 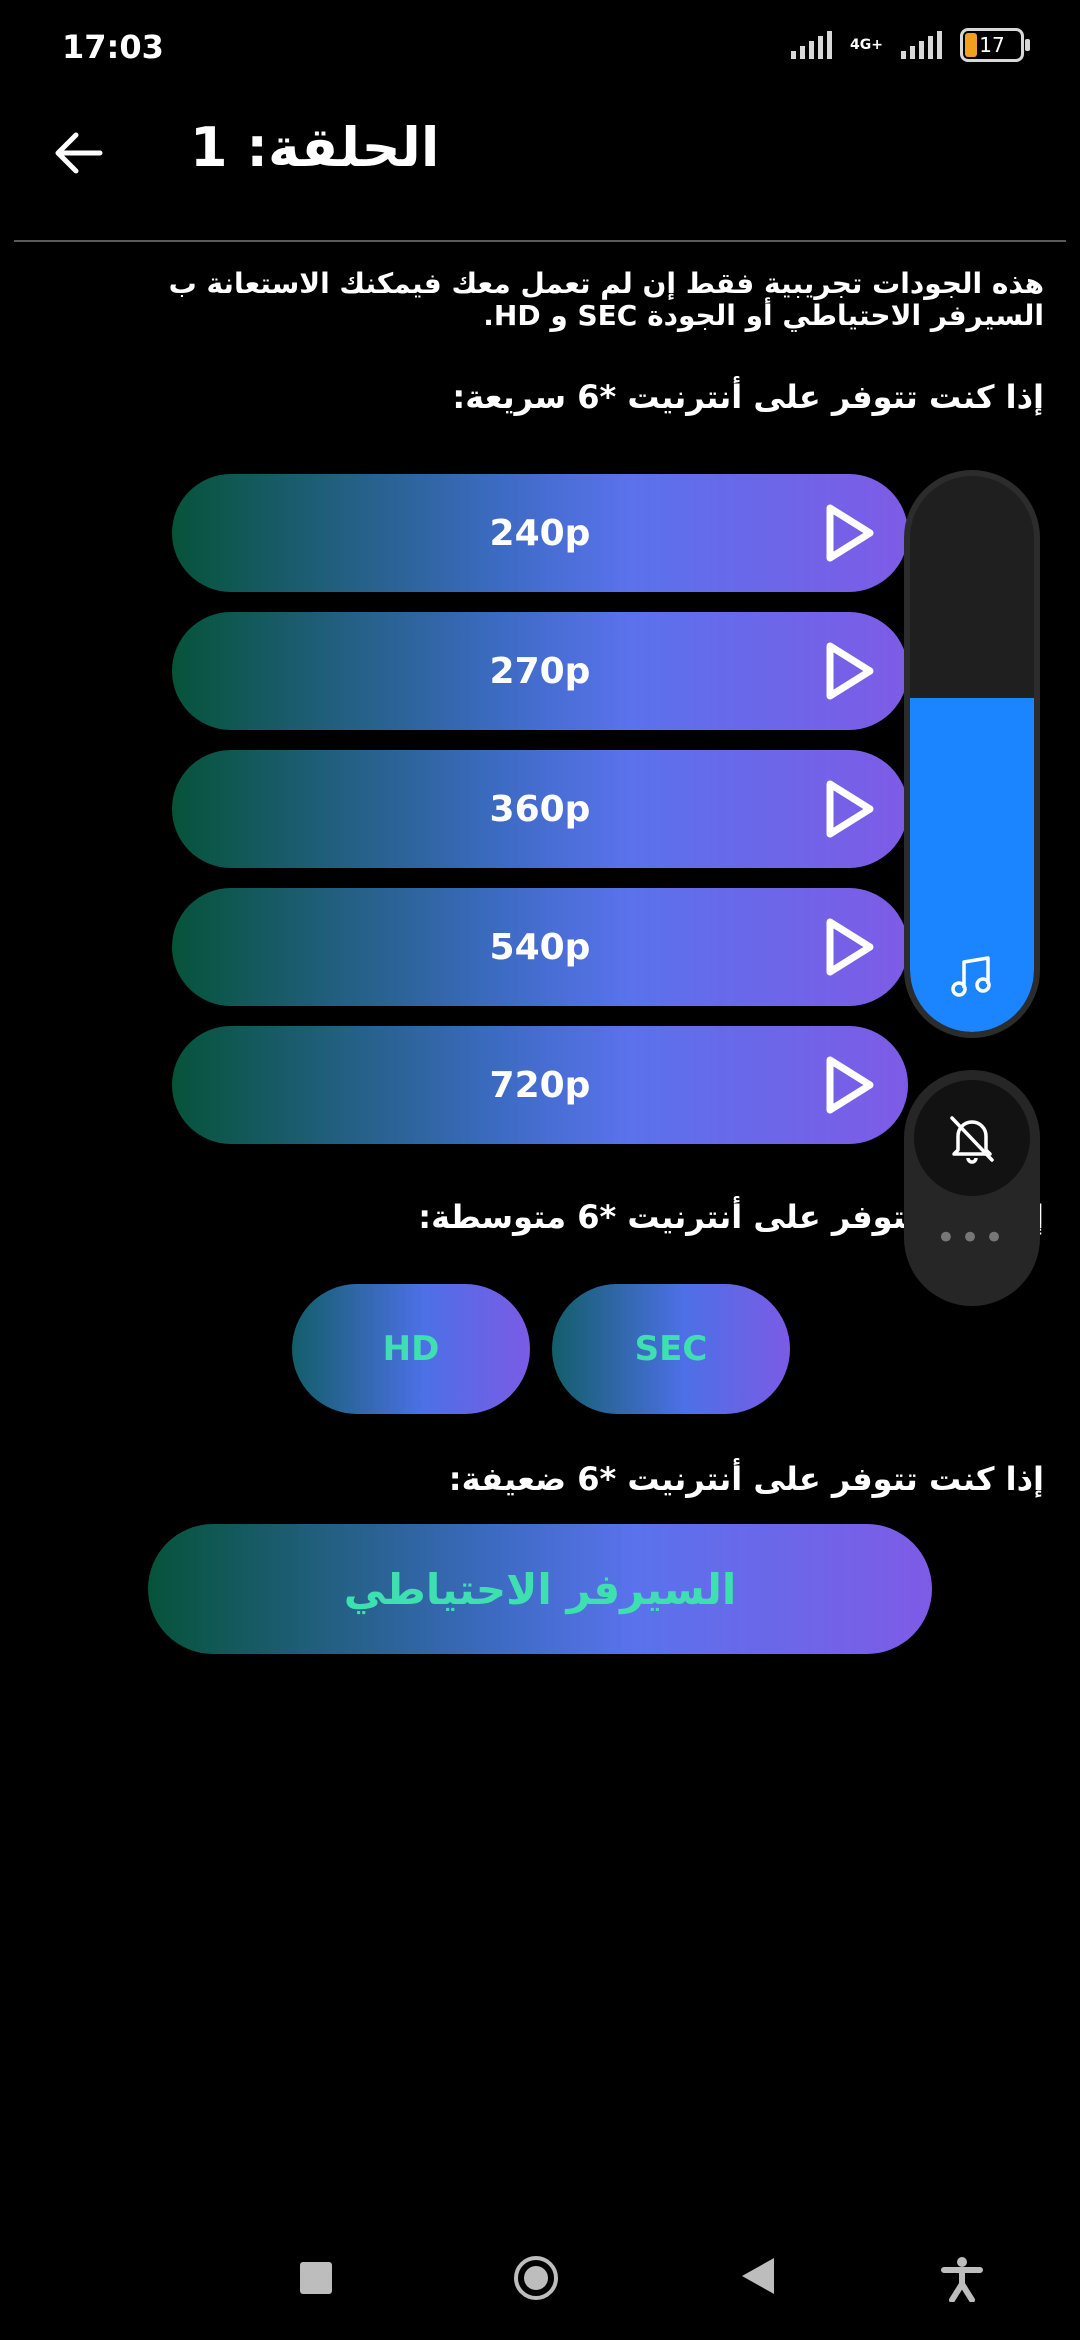 I want to click on hd-button: HD, so click(x=411, y=1349).